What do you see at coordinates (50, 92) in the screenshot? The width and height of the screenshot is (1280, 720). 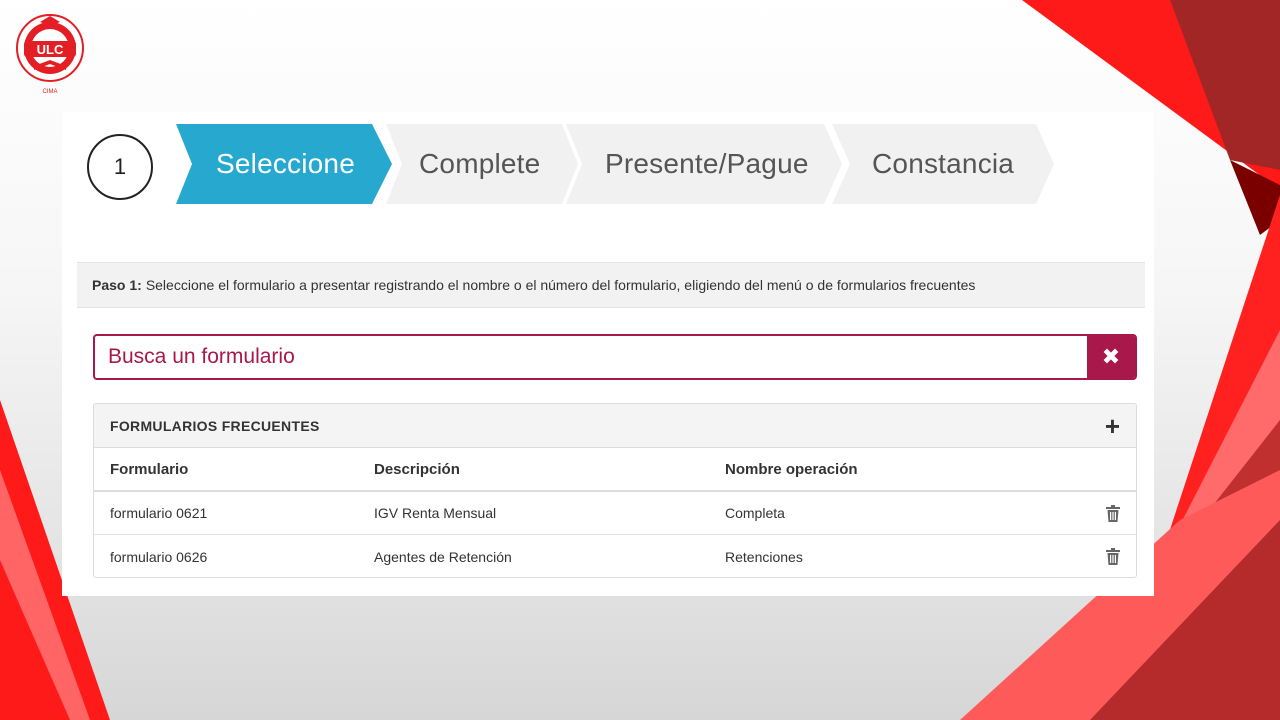 I see `logo-subtext: CIMA` at bounding box center [50, 92].